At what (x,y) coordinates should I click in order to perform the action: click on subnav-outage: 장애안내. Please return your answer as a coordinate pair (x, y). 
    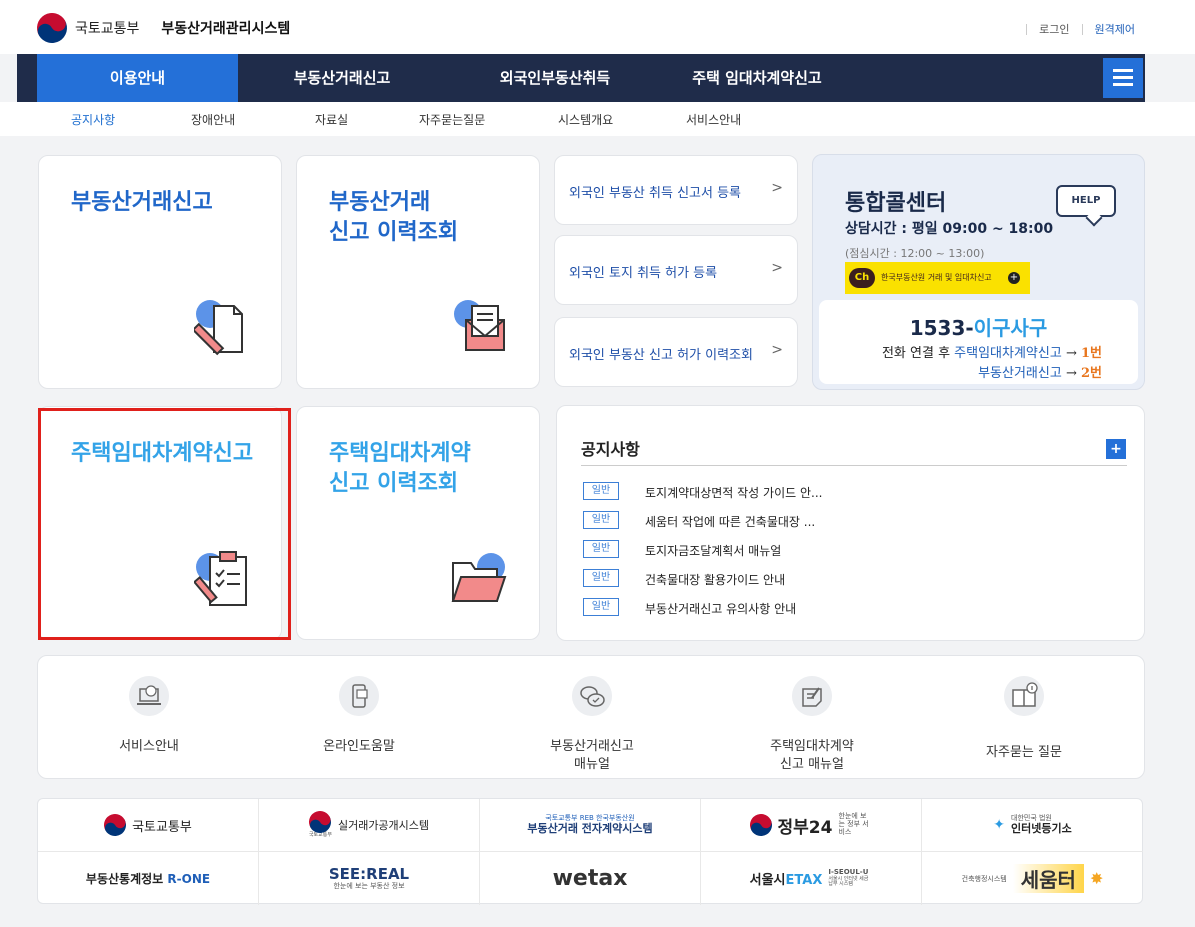
    Looking at the image, I should click on (213, 119).